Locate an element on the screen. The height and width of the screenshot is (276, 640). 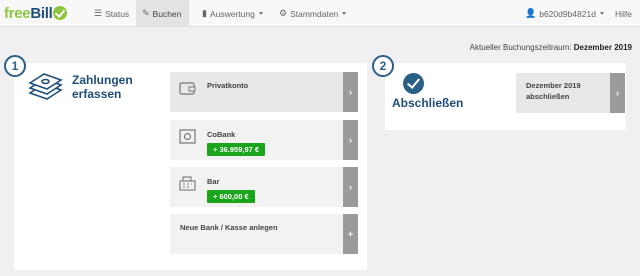
account-card-bar: Bar + 600,00 € › is located at coordinates (264, 187).